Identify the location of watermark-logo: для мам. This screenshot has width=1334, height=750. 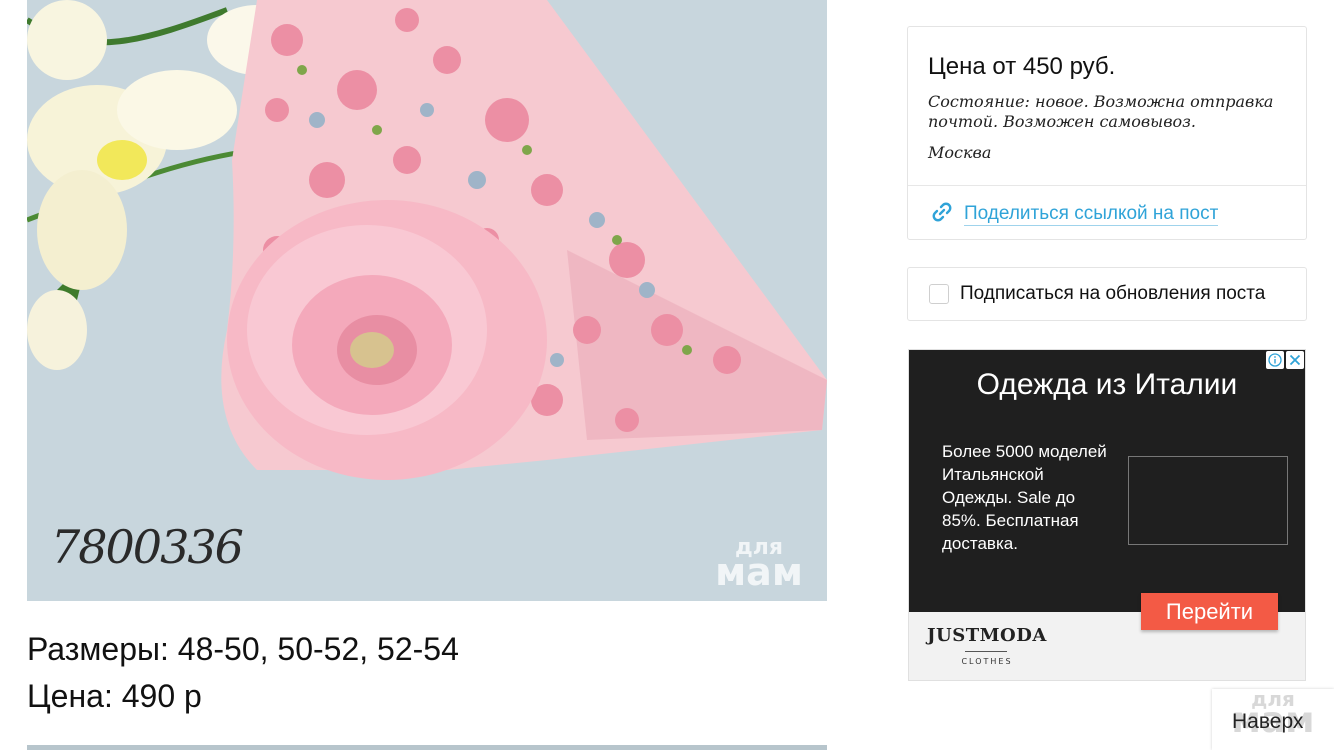
(759, 565).